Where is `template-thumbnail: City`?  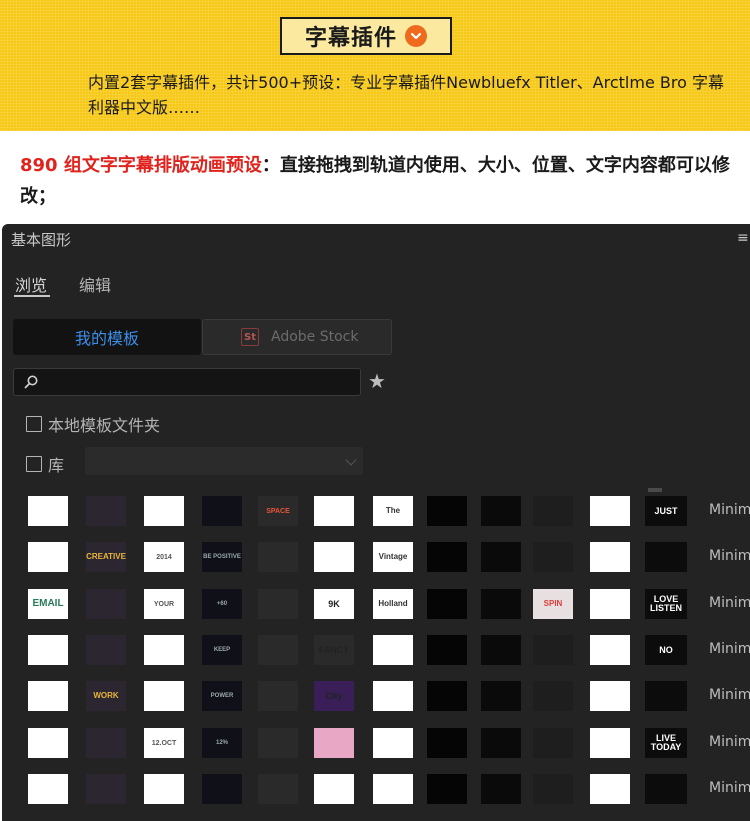 template-thumbnail: City is located at coordinates (334, 696).